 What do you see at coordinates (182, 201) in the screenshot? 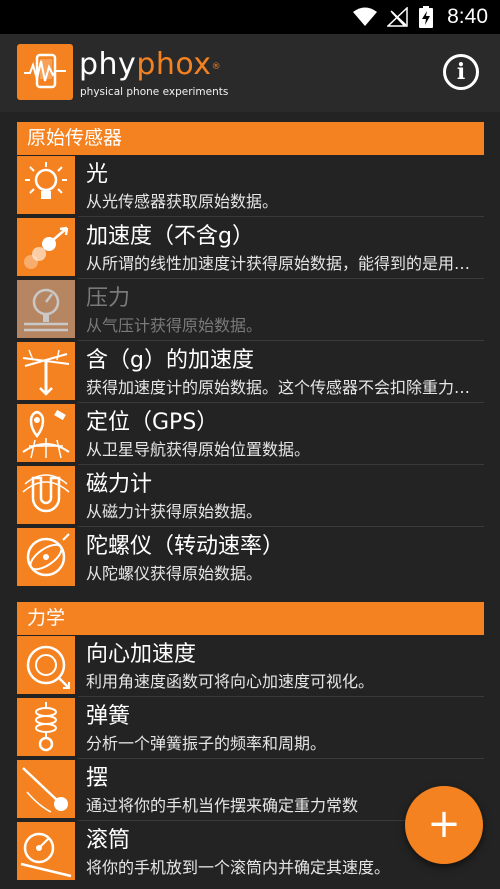
I see `item-description: 从光传感器获取原始数据。` at bounding box center [182, 201].